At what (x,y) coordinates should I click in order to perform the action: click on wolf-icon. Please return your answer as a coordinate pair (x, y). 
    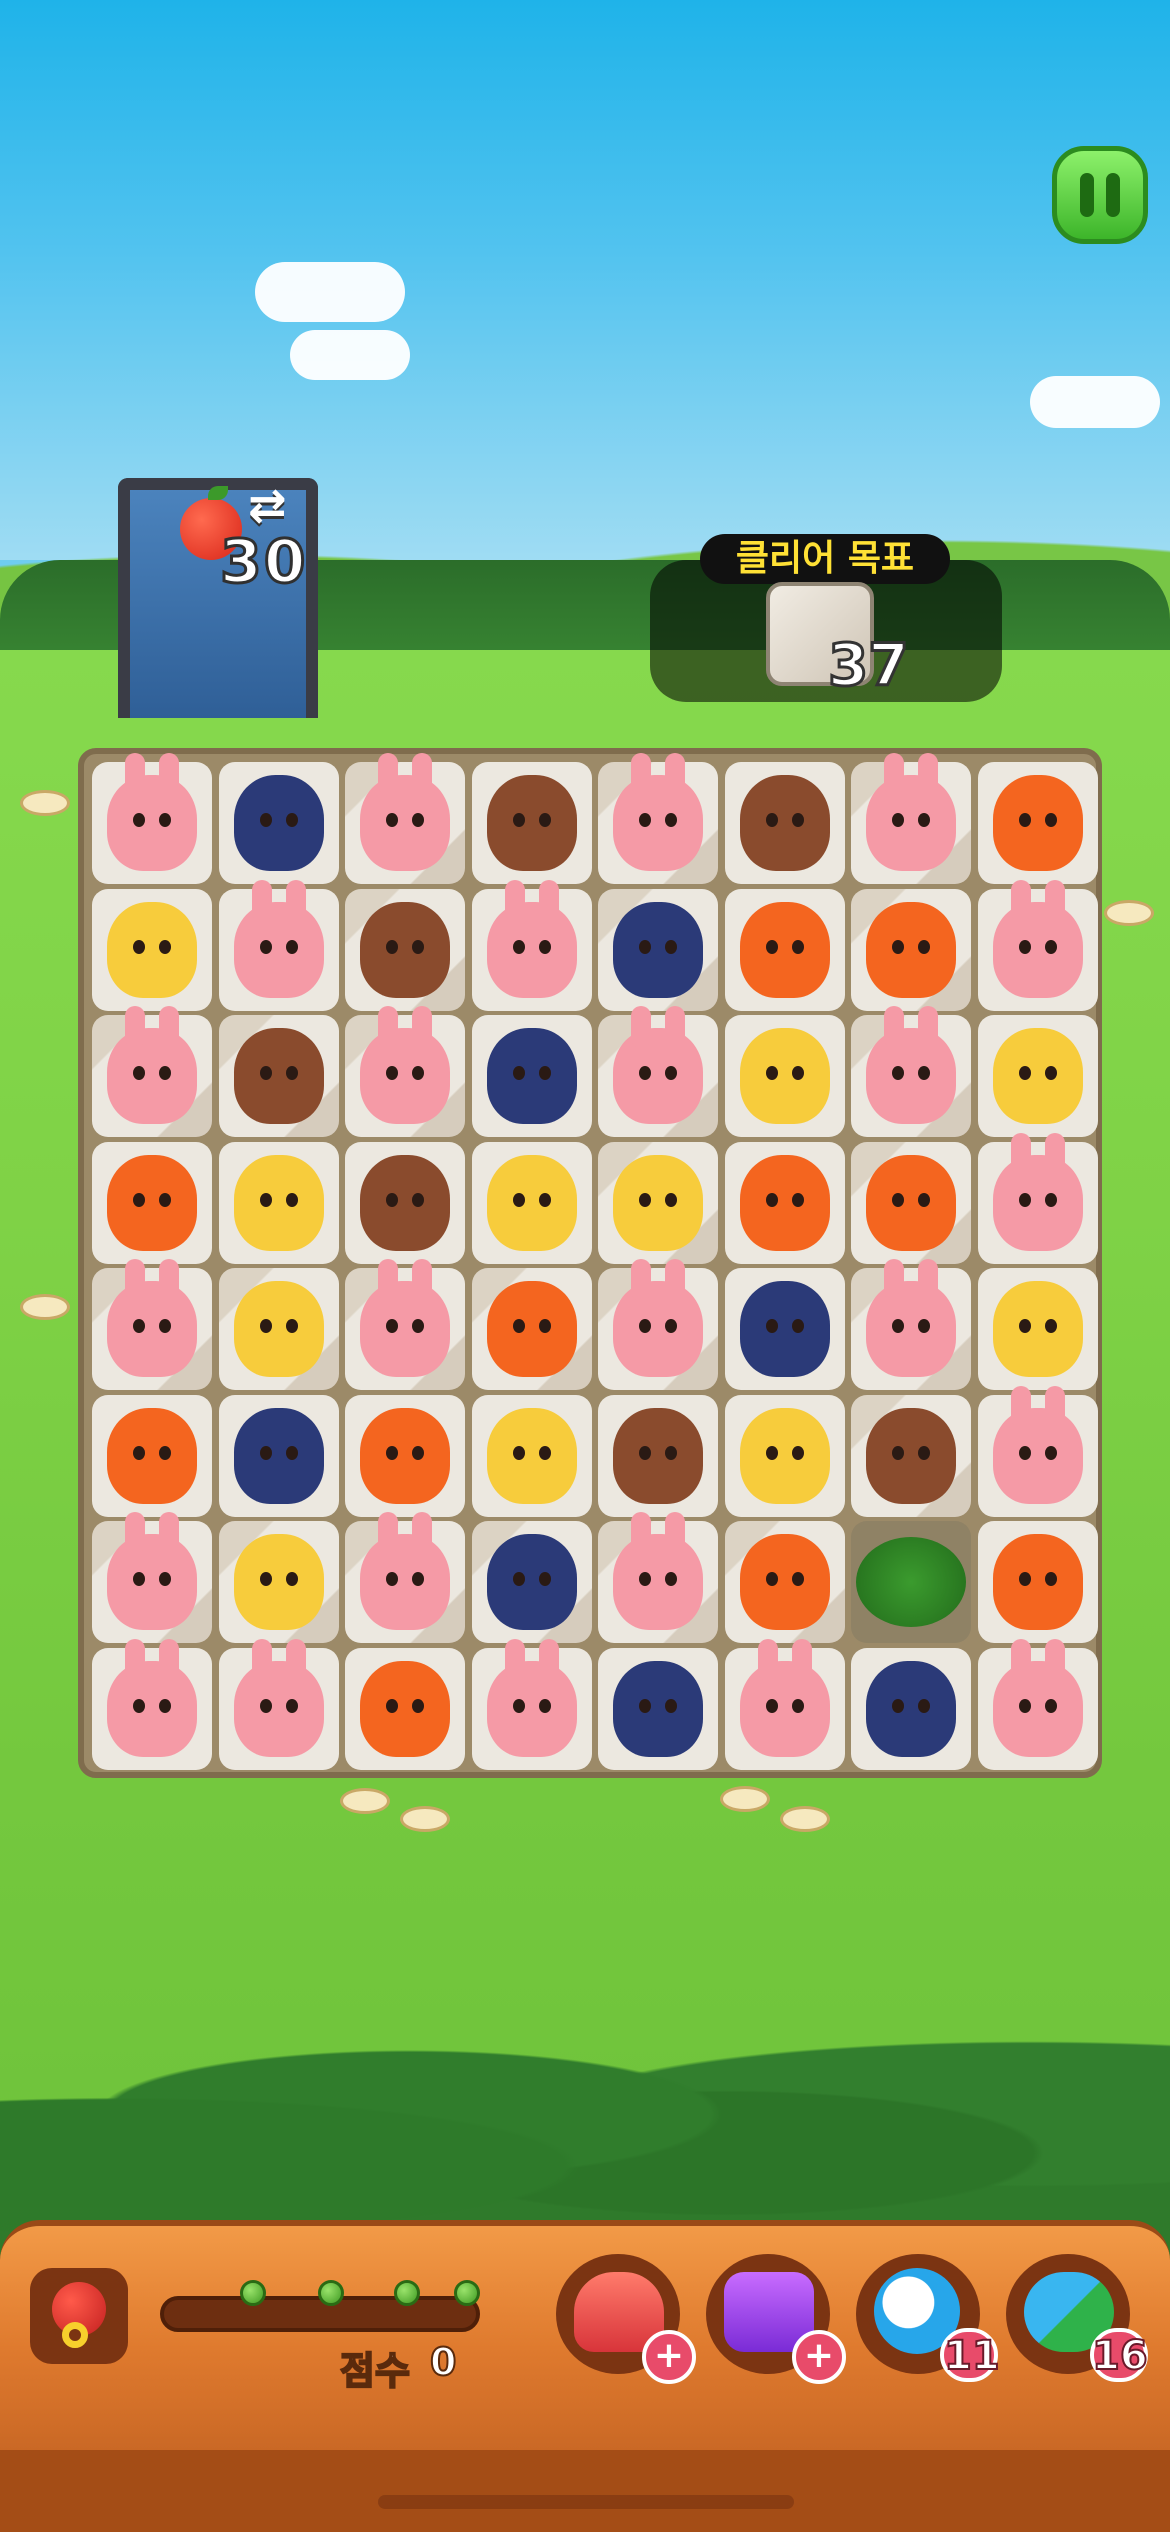
    Looking at the image, I should click on (658, 949).